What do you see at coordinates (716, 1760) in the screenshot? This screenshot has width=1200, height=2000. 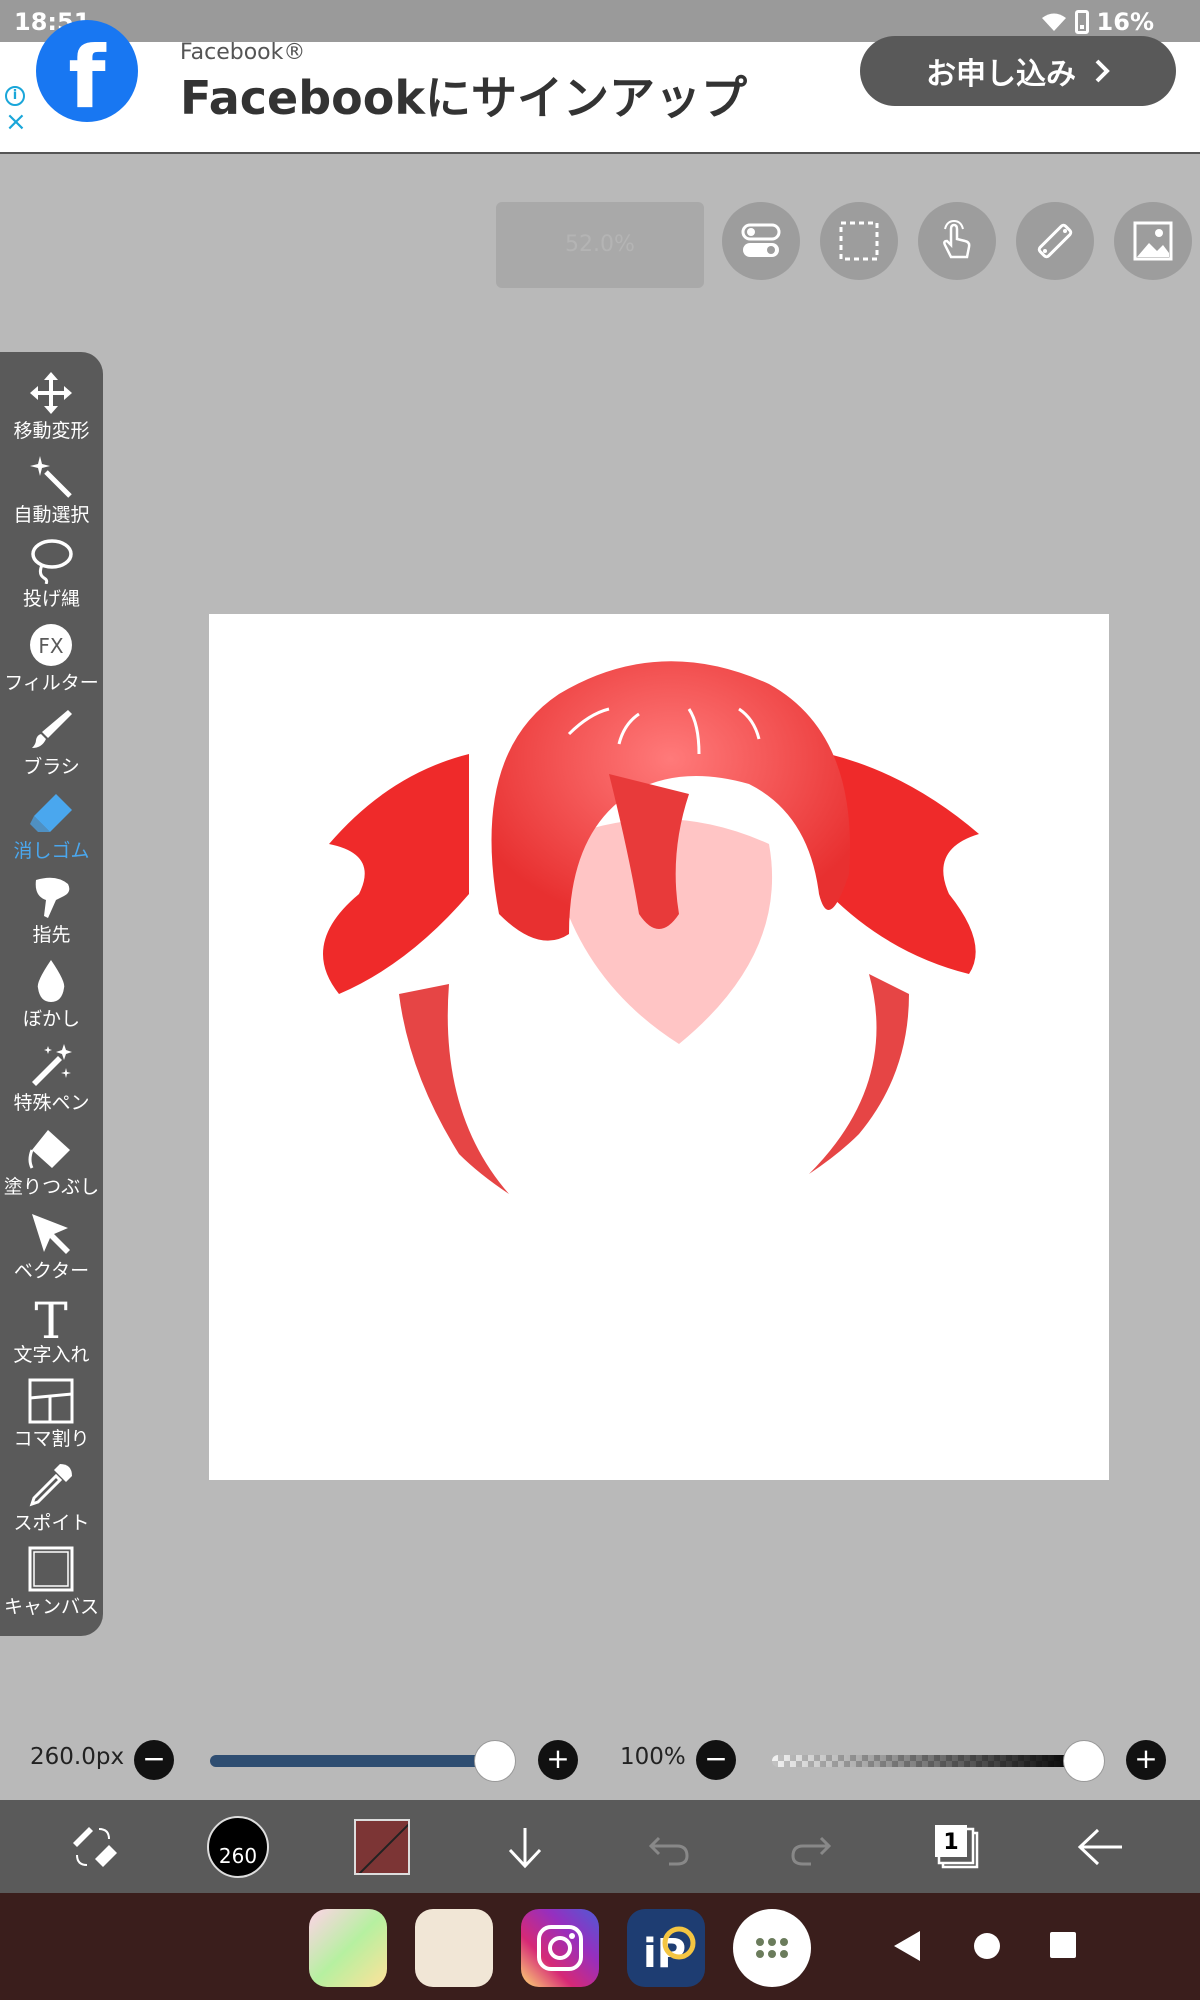 I see `opacity-decrease-button: −` at bounding box center [716, 1760].